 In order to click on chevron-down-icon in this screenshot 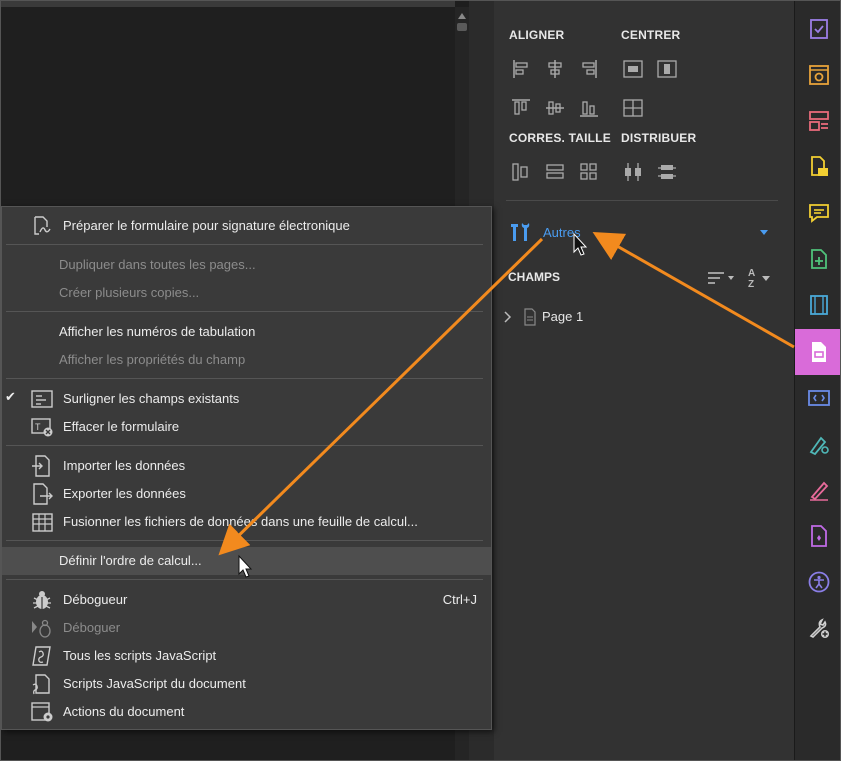, I will do `click(764, 232)`.